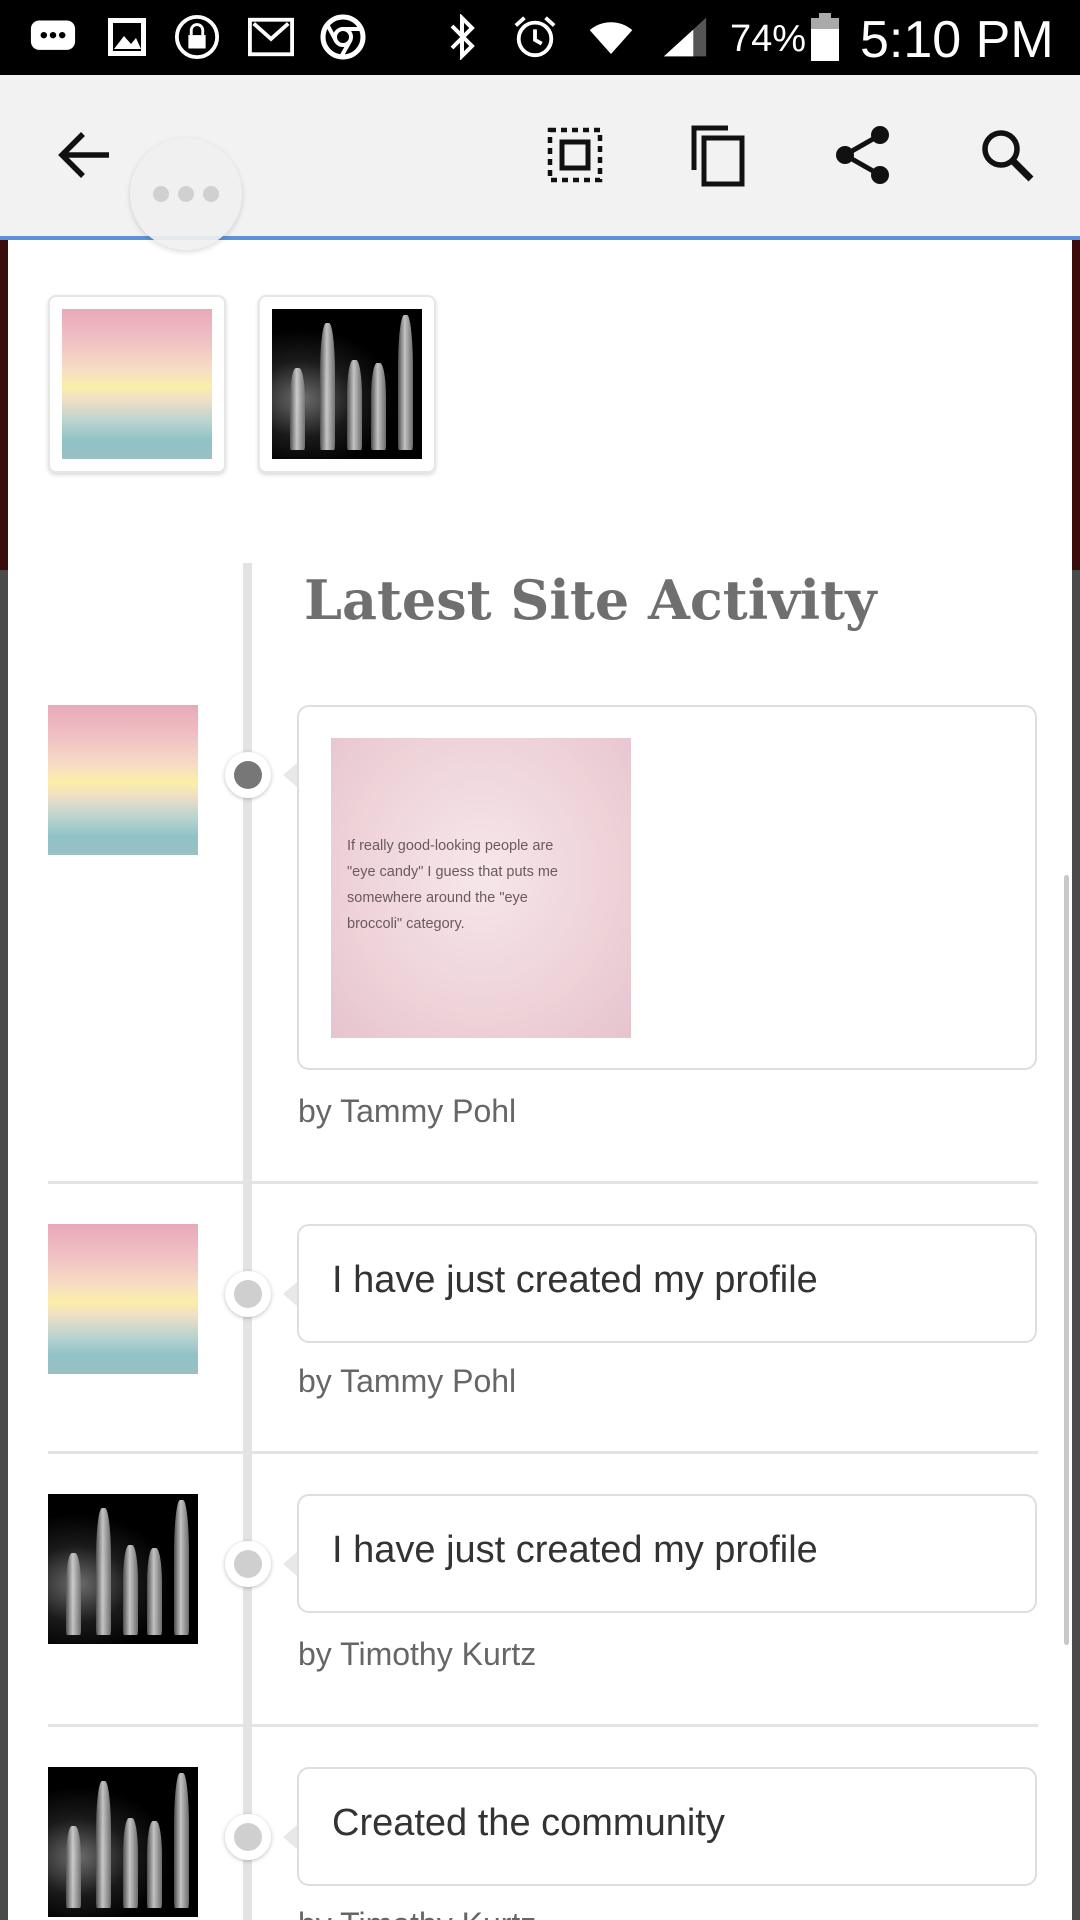  I want to click on status-bar: 74% 5:10 PM, so click(540, 37).